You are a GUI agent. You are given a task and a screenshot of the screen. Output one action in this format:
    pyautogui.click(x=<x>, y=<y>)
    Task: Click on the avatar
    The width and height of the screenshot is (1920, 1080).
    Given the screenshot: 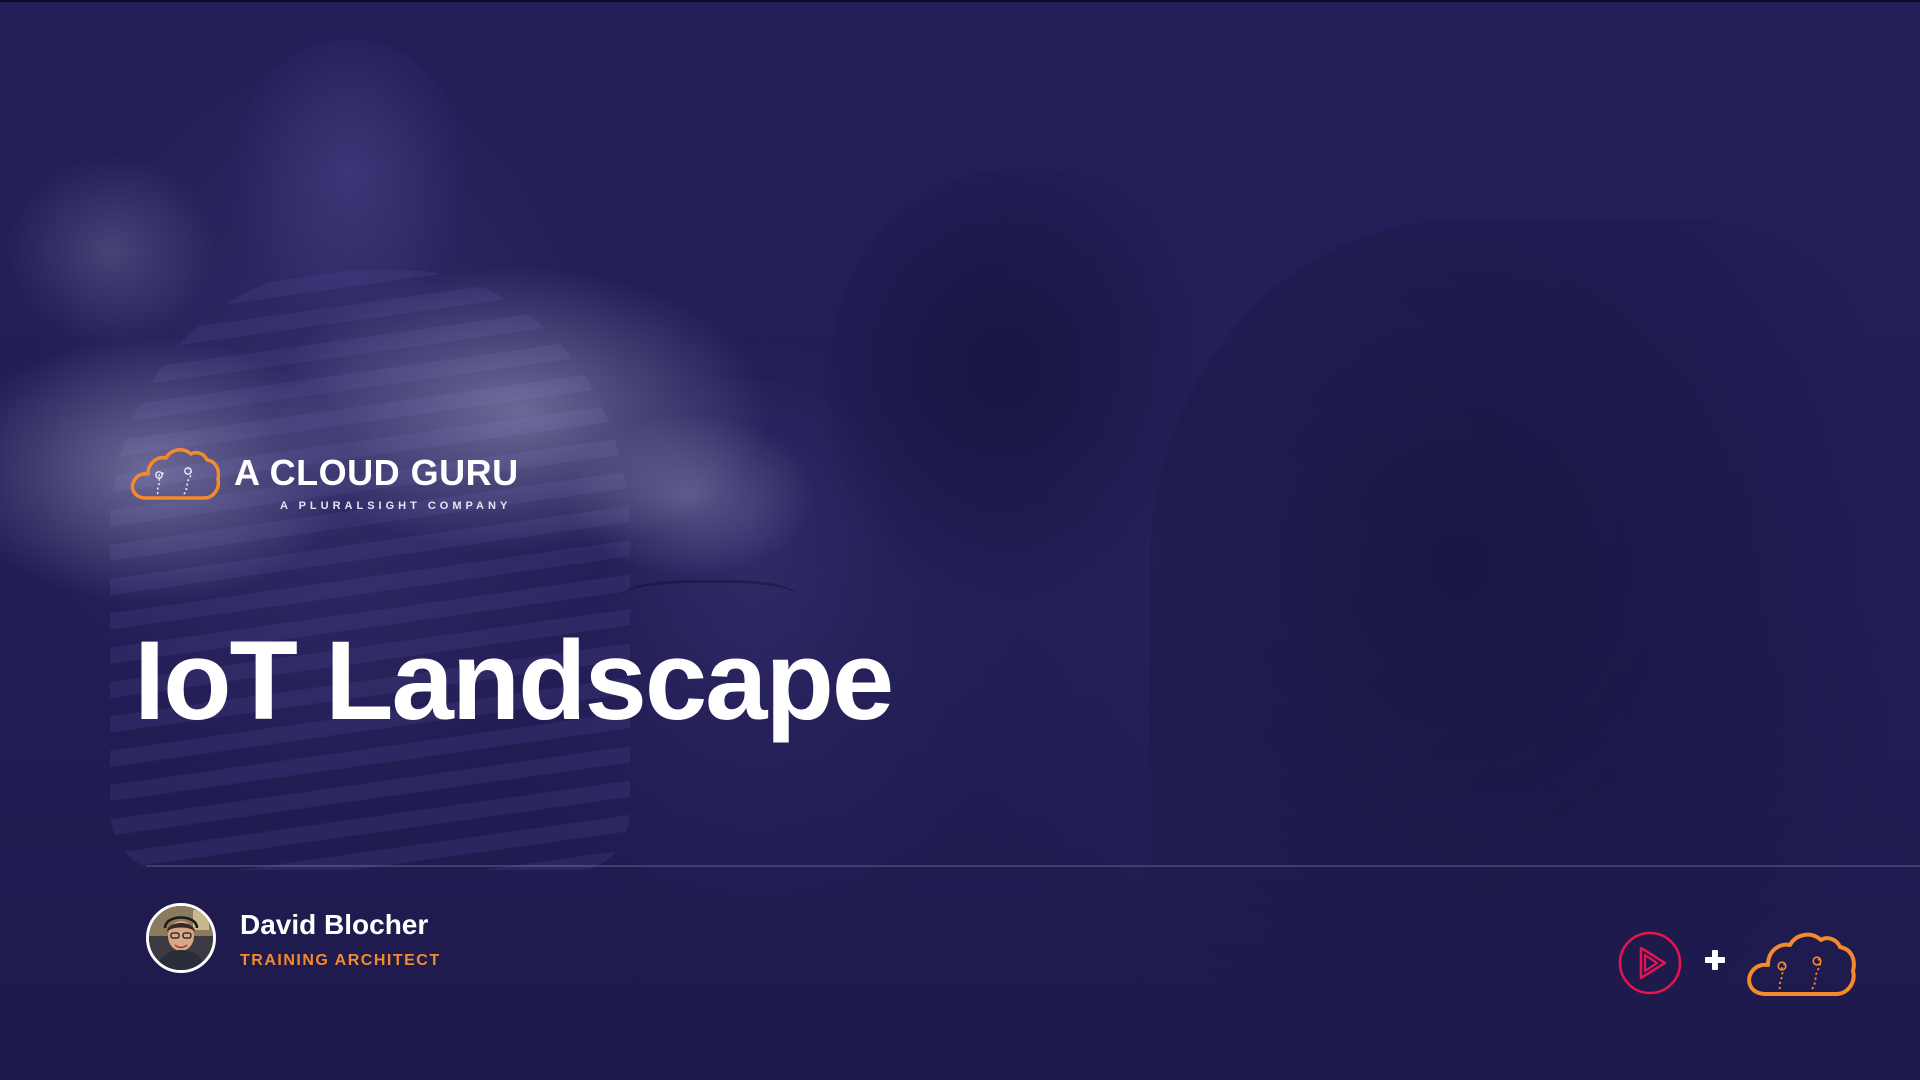 What is the action you would take?
    pyautogui.click(x=181, y=938)
    